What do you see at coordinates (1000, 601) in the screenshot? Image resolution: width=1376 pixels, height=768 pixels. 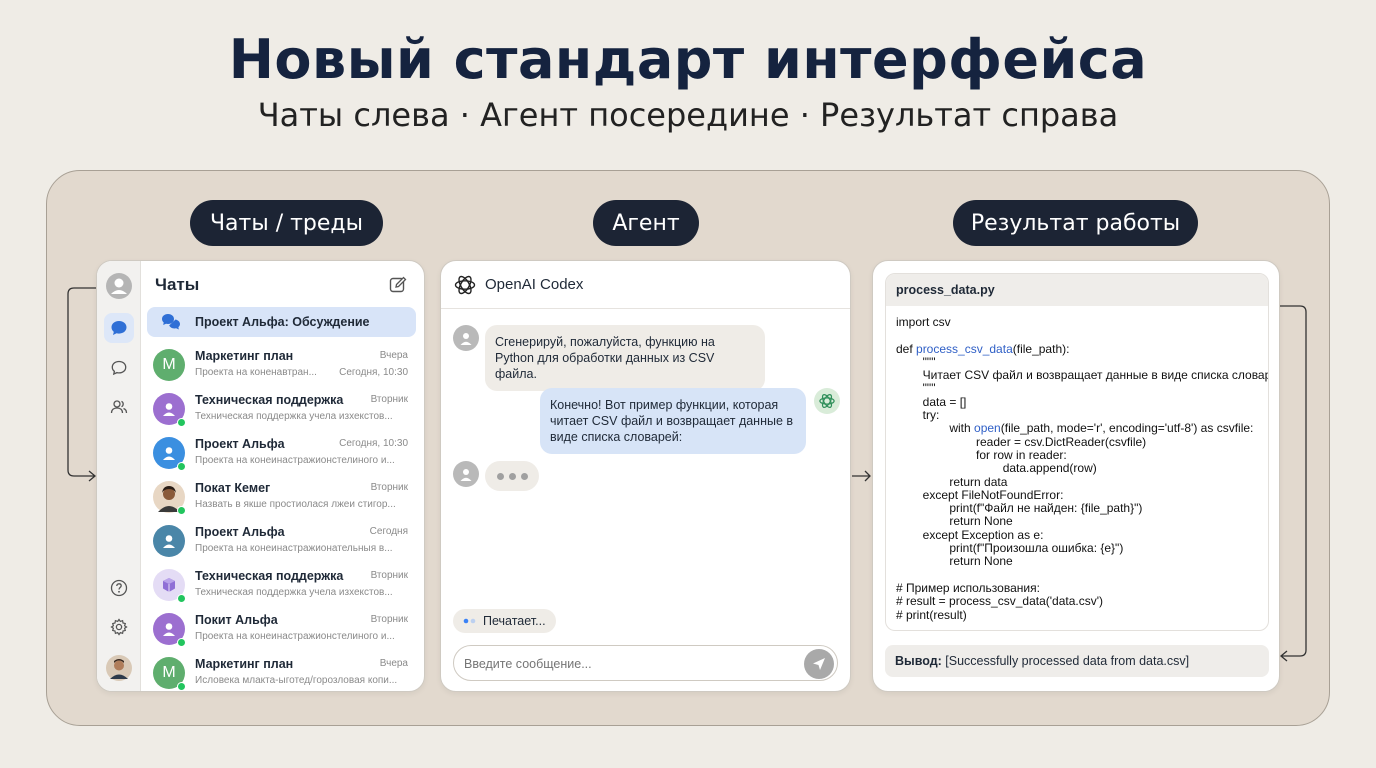 I see `code-text: # result = process_csv_data('data.csv')` at bounding box center [1000, 601].